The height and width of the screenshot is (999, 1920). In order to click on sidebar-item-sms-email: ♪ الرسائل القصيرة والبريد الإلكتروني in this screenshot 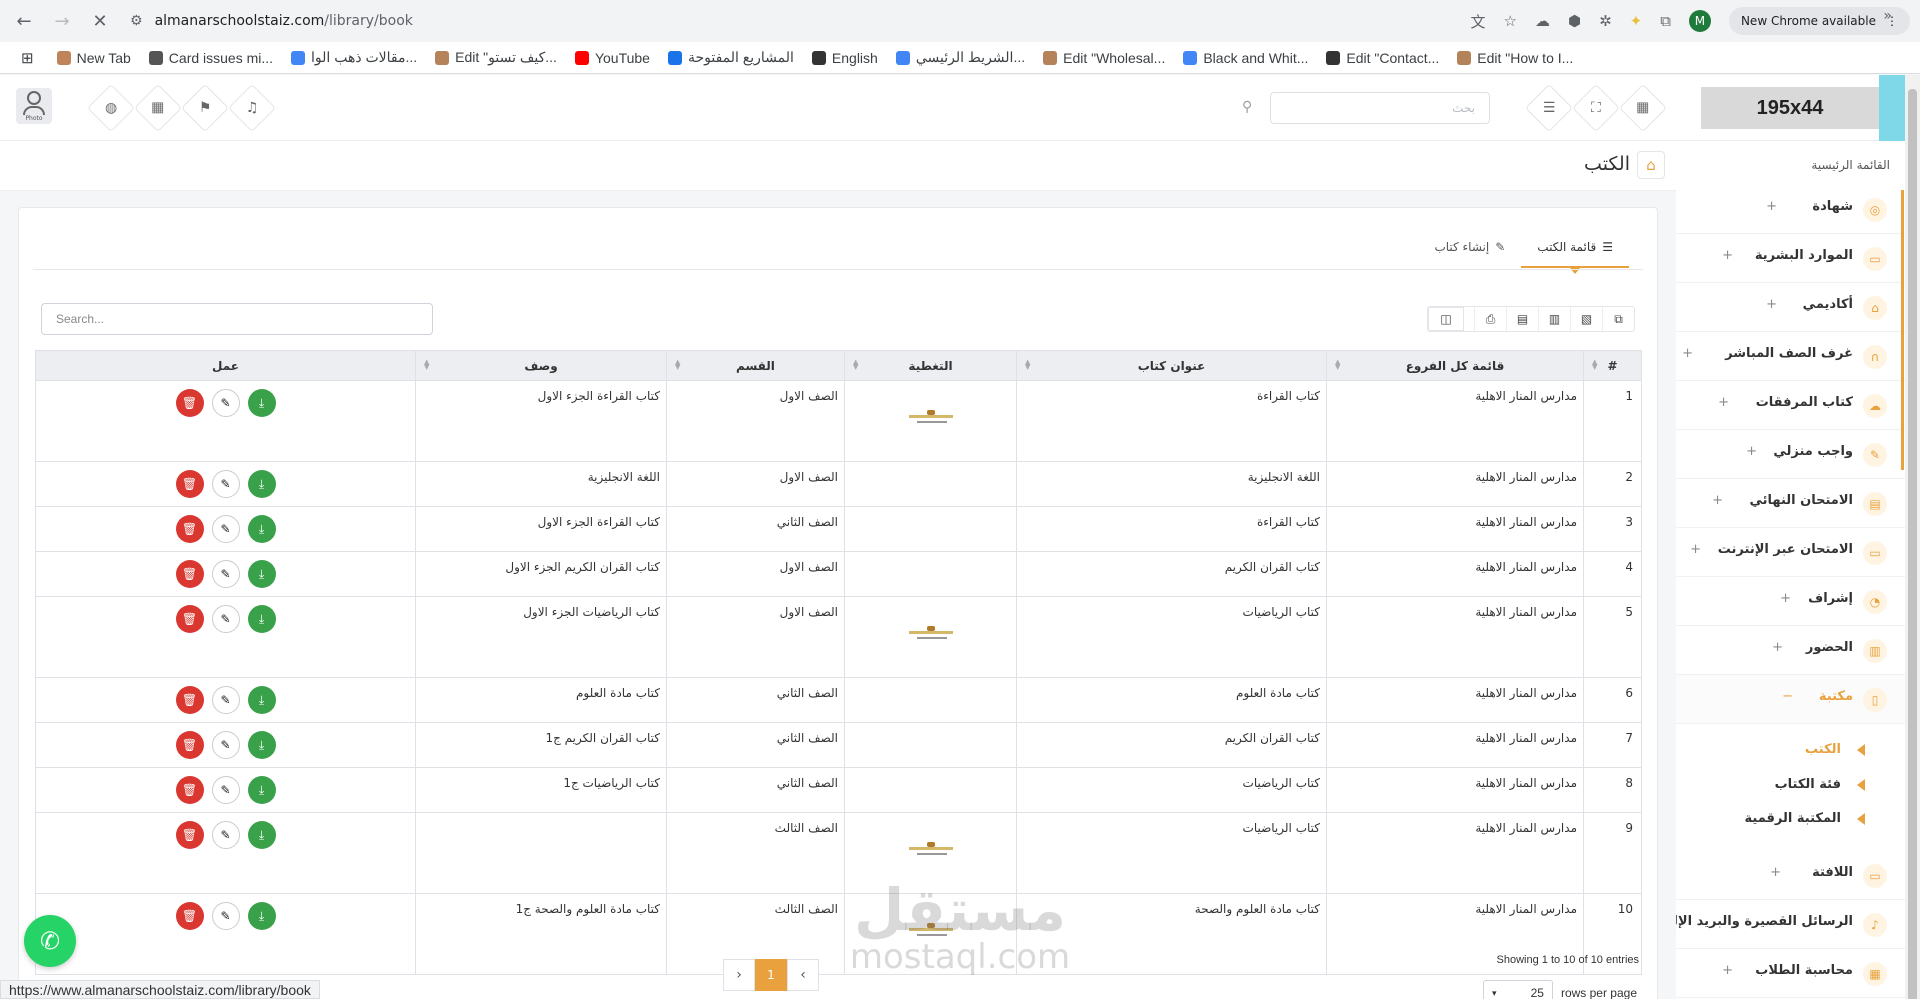, I will do `click(1790, 924)`.